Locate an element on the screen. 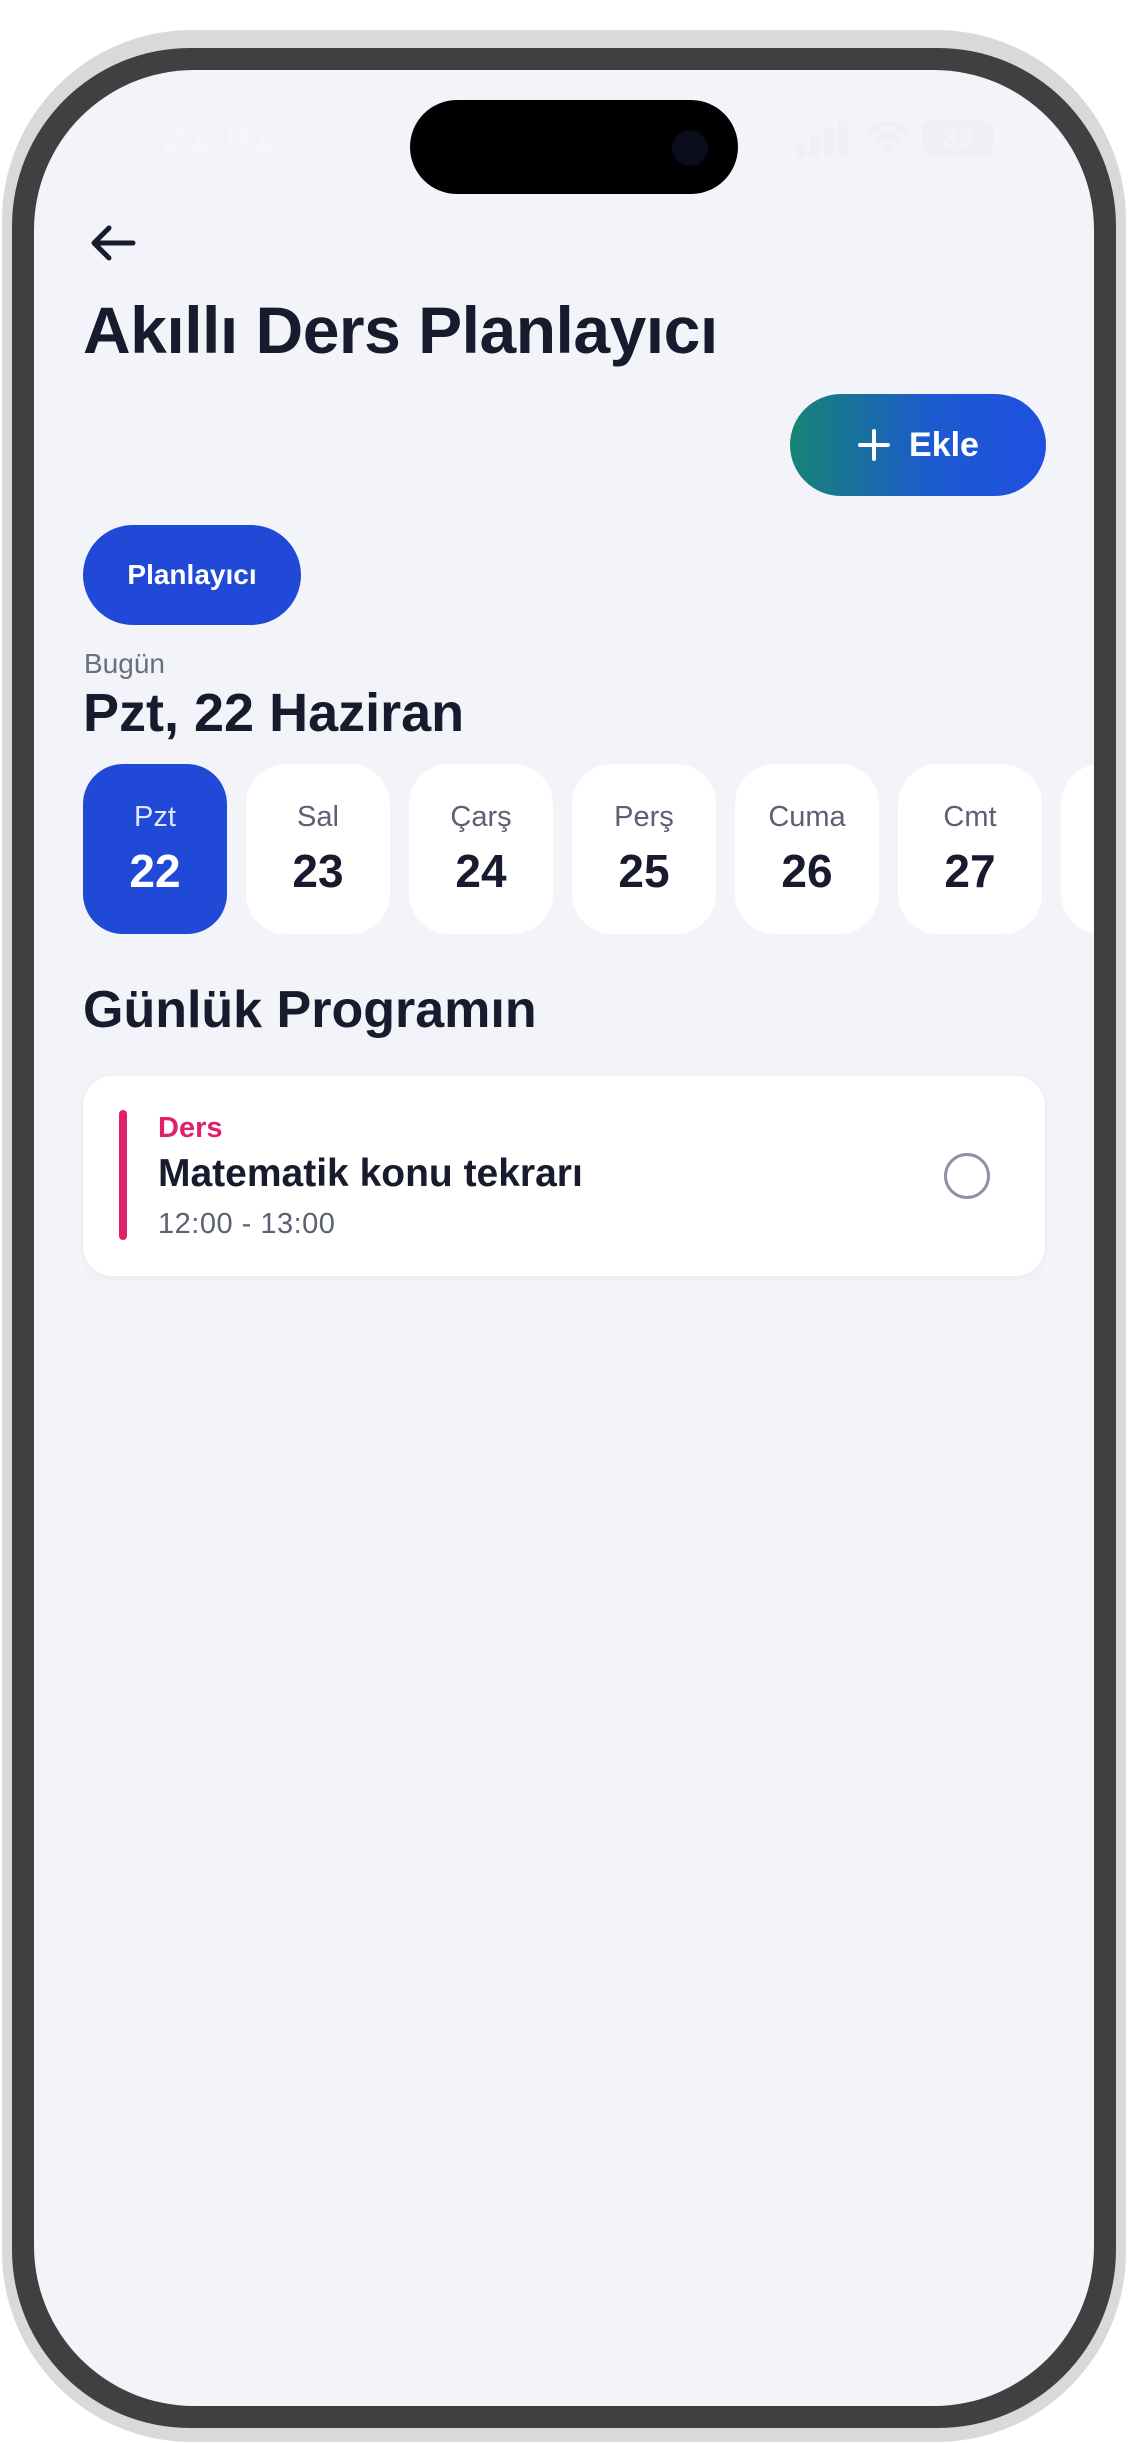  day-chip-tue: Sal 23 is located at coordinates (318, 849).